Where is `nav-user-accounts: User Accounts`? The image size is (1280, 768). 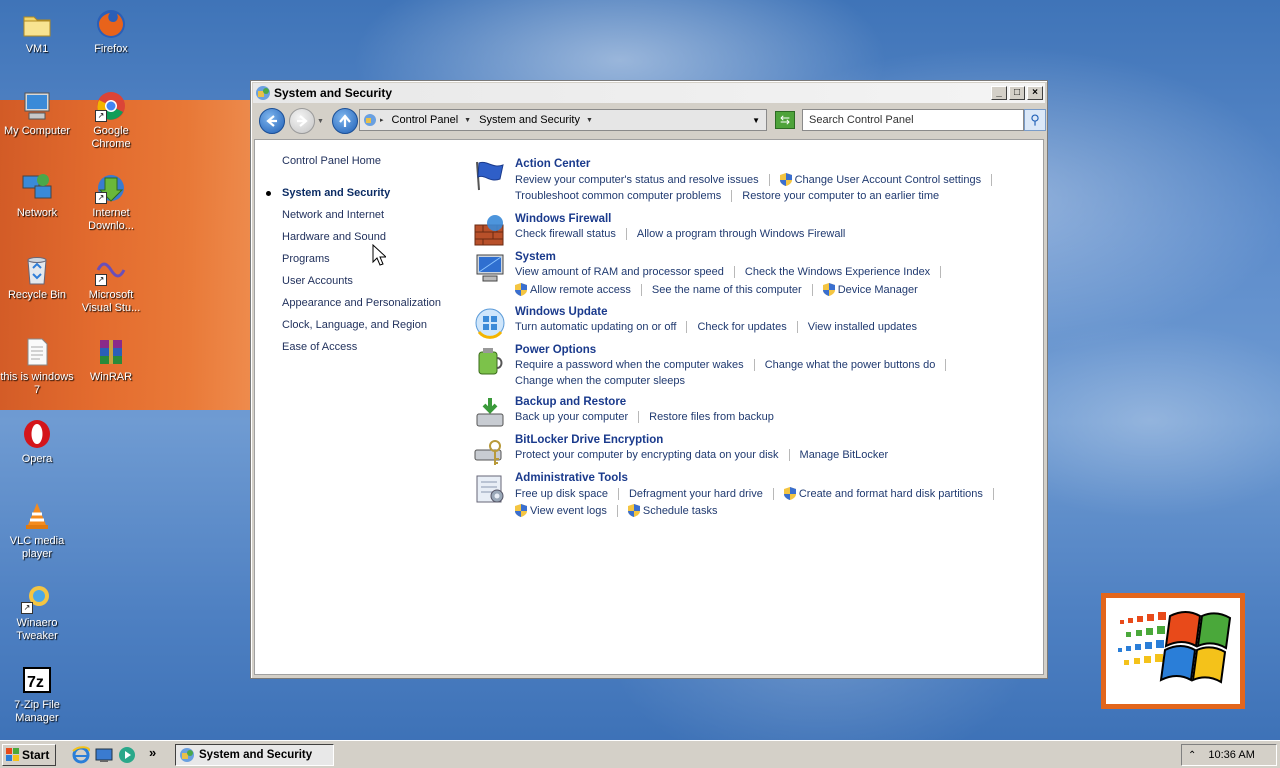 nav-user-accounts: User Accounts is located at coordinates (377, 285).